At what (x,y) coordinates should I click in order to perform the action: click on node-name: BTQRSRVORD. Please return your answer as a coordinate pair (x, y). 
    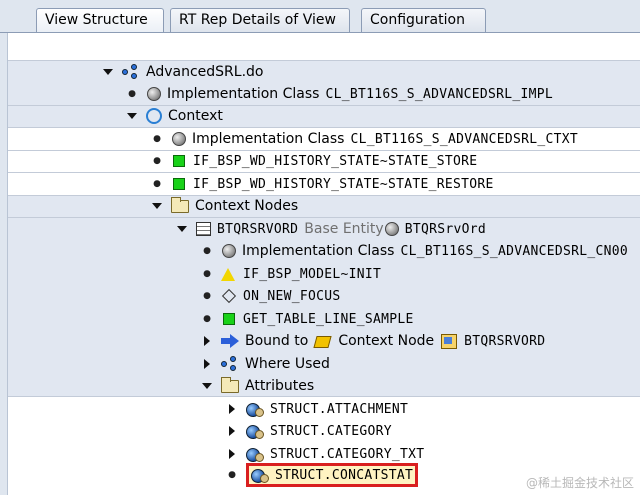
    Looking at the image, I should click on (258, 229).